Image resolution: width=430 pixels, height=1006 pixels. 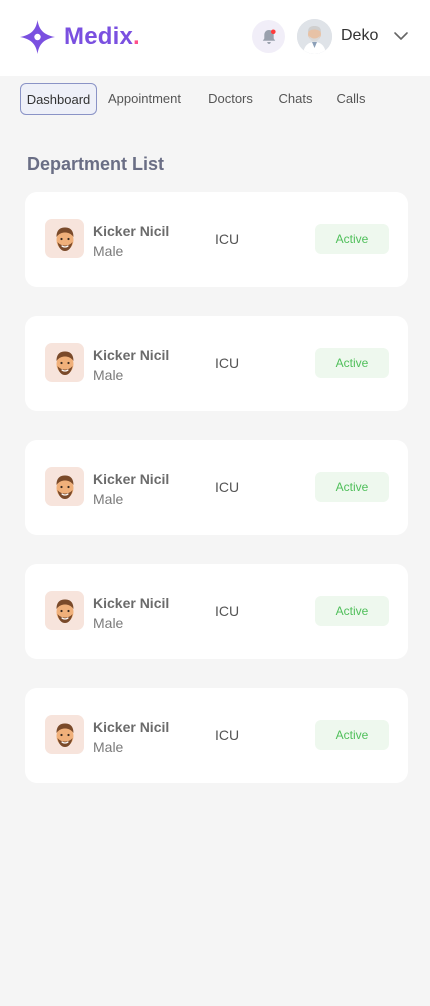 What do you see at coordinates (144, 99) in the screenshot?
I see `tab-appointment: Appointment` at bounding box center [144, 99].